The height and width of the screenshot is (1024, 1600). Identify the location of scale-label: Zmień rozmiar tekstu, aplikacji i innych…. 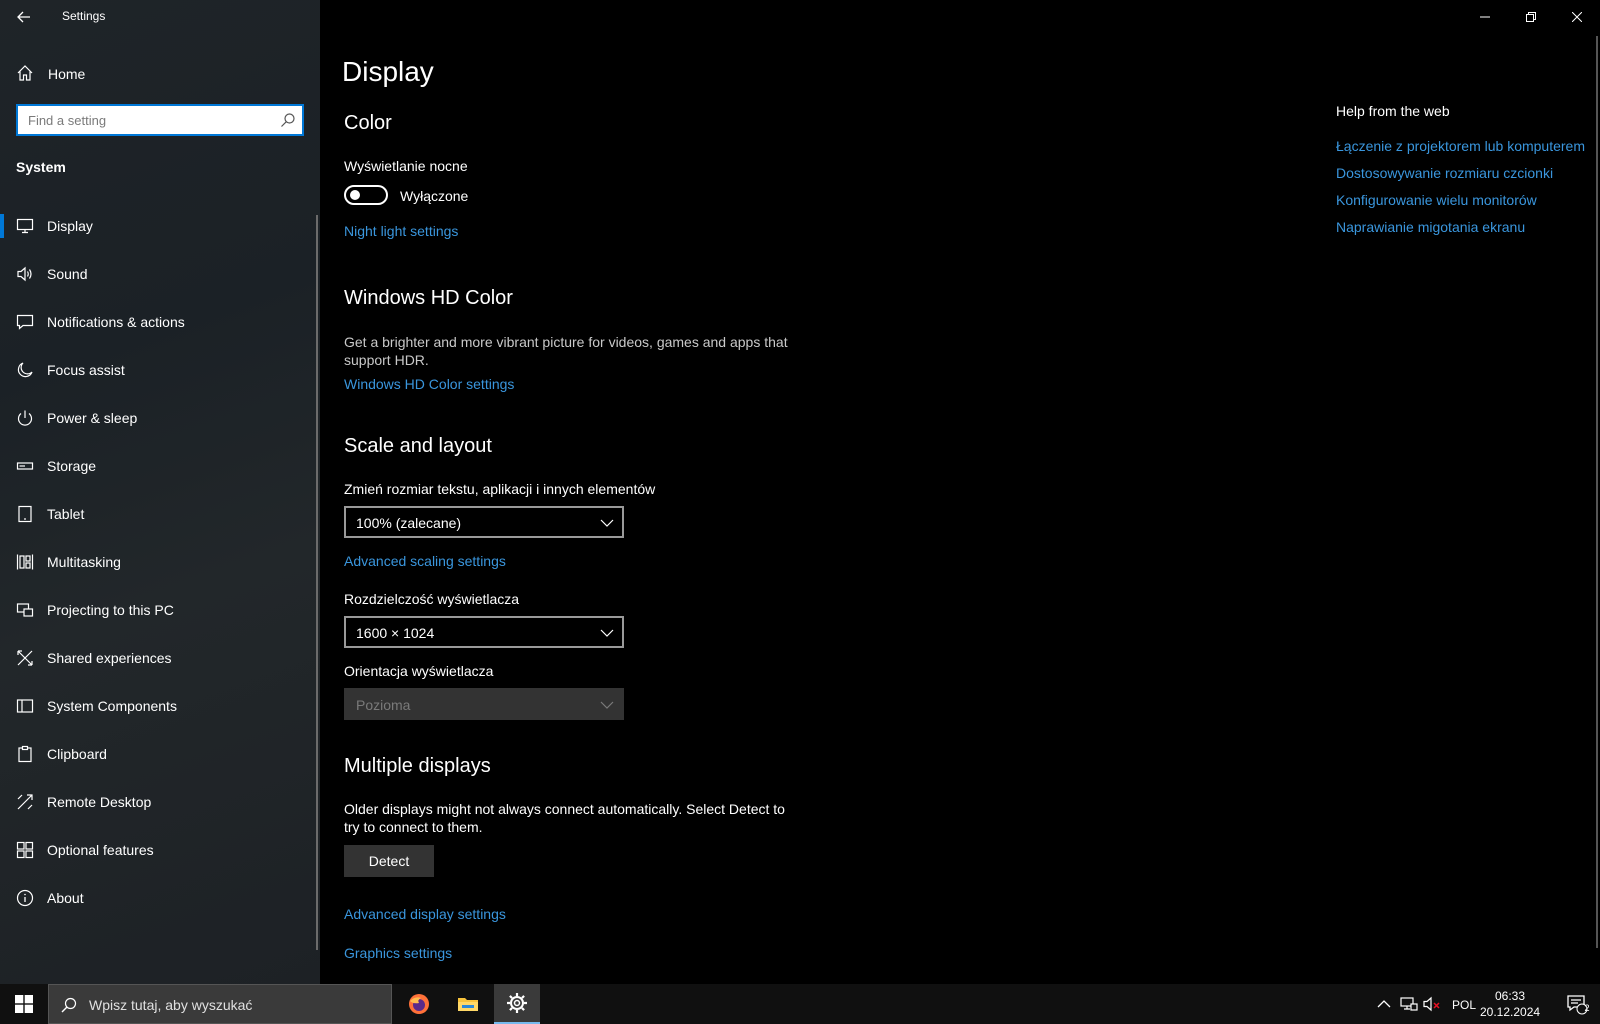
(500, 489).